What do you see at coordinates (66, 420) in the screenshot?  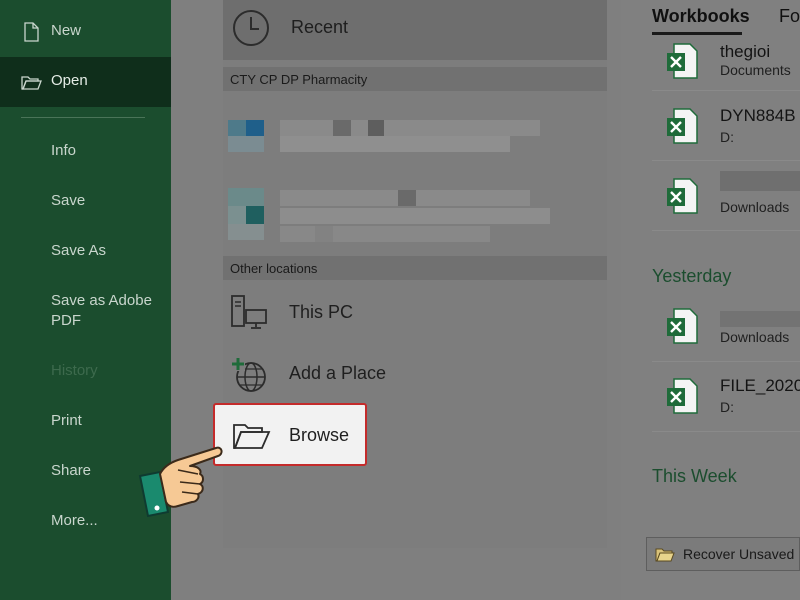 I see `nav-print-label: Print` at bounding box center [66, 420].